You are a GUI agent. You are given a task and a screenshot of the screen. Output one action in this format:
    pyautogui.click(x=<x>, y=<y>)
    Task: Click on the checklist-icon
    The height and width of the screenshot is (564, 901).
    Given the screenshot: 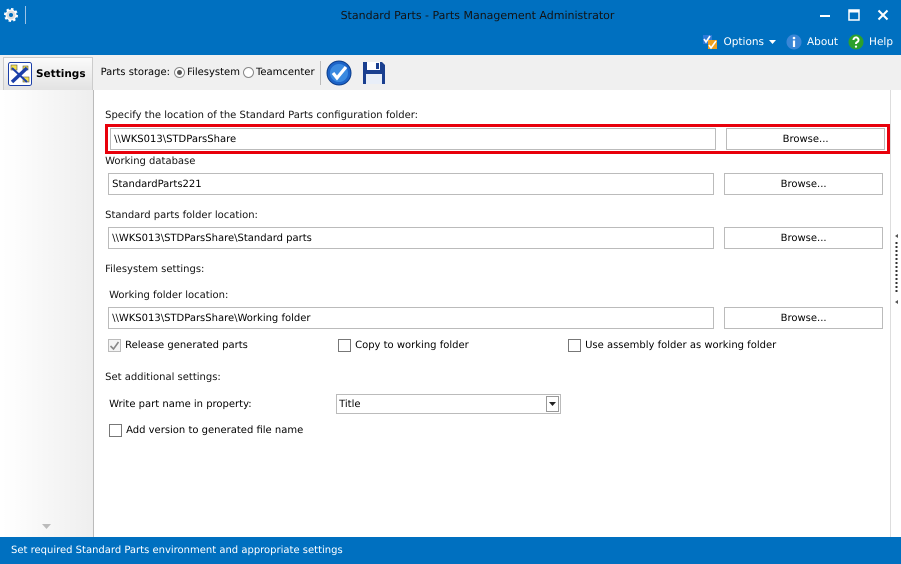 What is the action you would take?
    pyautogui.click(x=710, y=42)
    